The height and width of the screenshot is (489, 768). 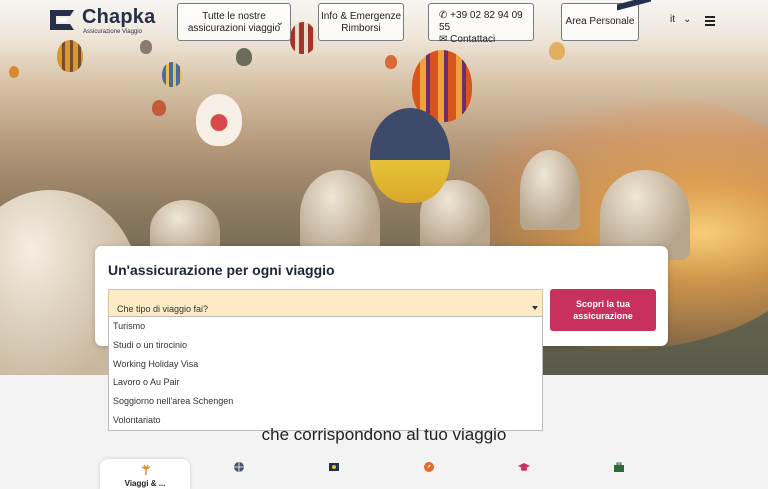 I want to click on rock-formation, so click(x=550, y=190).